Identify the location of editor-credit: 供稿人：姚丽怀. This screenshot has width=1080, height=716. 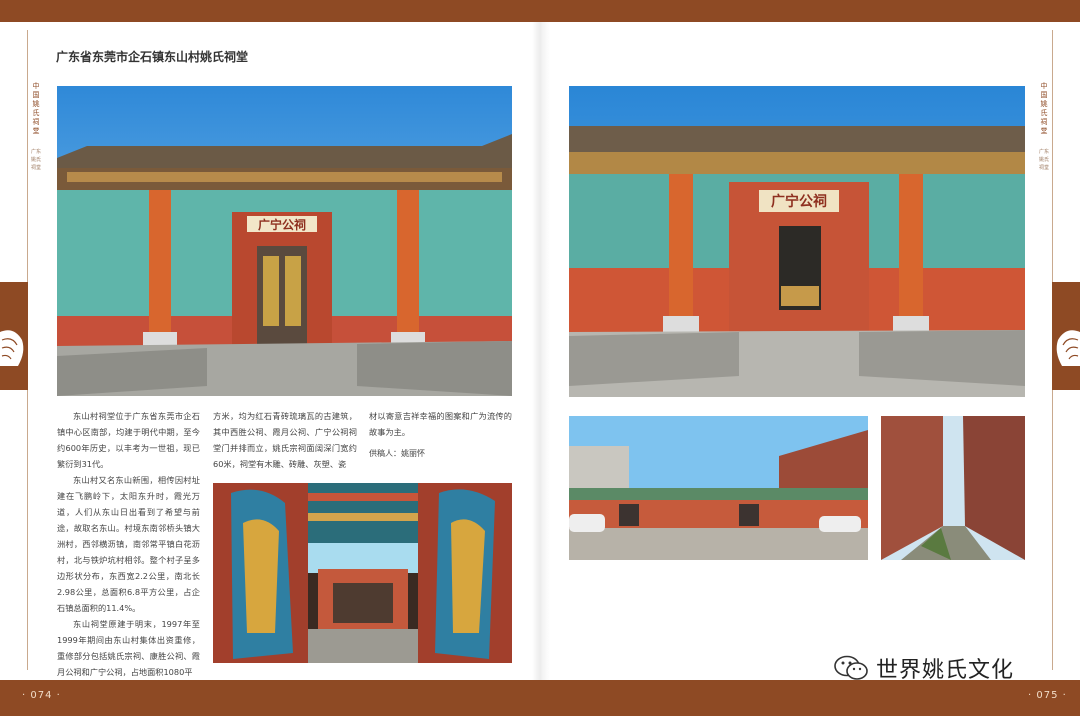
(440, 454).